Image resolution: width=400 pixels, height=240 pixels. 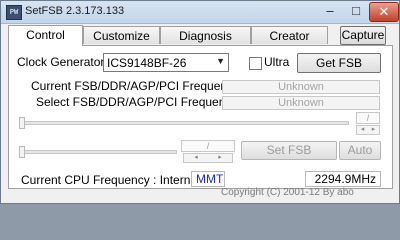 What do you see at coordinates (14, 12) in the screenshot?
I see `app-icon: PW` at bounding box center [14, 12].